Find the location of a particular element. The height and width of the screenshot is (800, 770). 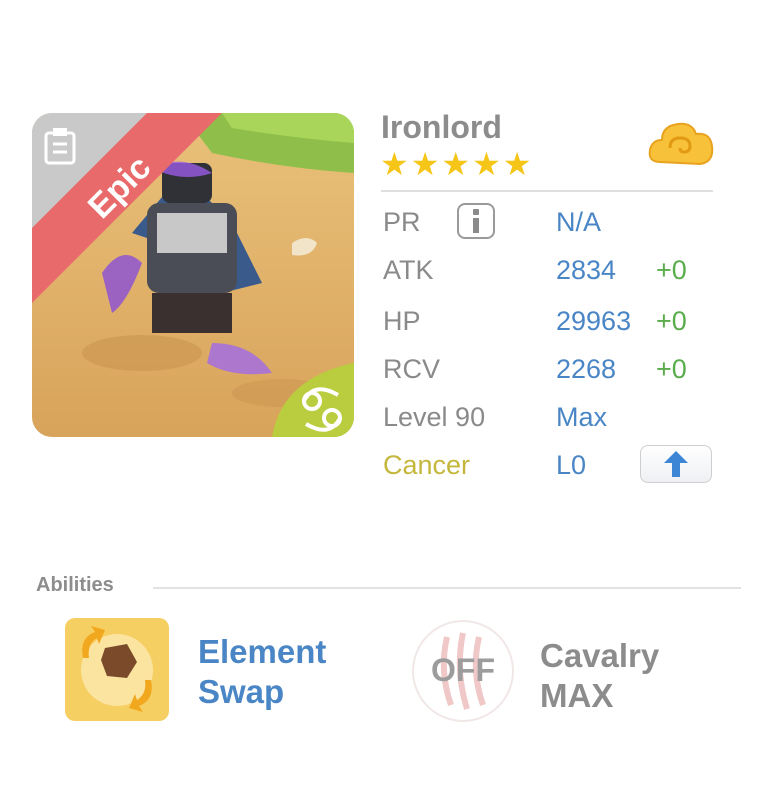

rcv-value: 2268 is located at coordinates (586, 369).